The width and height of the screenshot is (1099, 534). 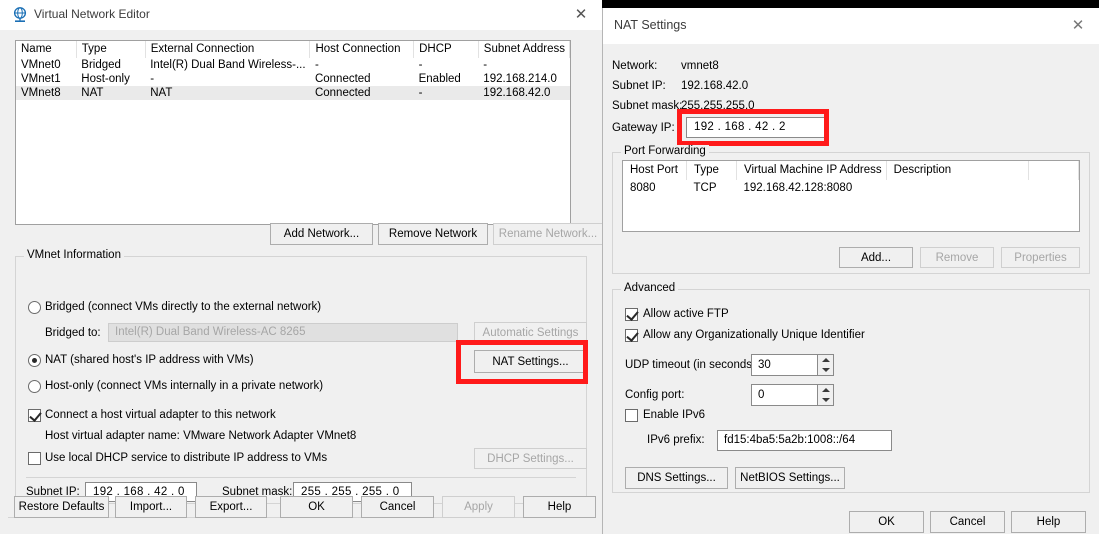 What do you see at coordinates (792, 365) in the screenshot?
I see `udp-timeout-stepper: 30` at bounding box center [792, 365].